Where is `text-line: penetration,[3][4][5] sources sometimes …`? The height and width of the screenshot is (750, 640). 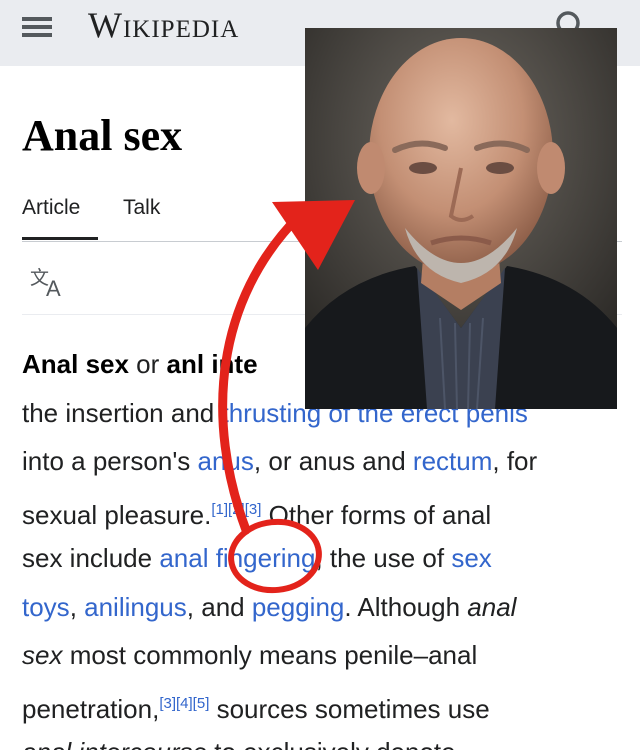 text-line: penetration,[3][4][5] sources sometimes … is located at coordinates (322, 704).